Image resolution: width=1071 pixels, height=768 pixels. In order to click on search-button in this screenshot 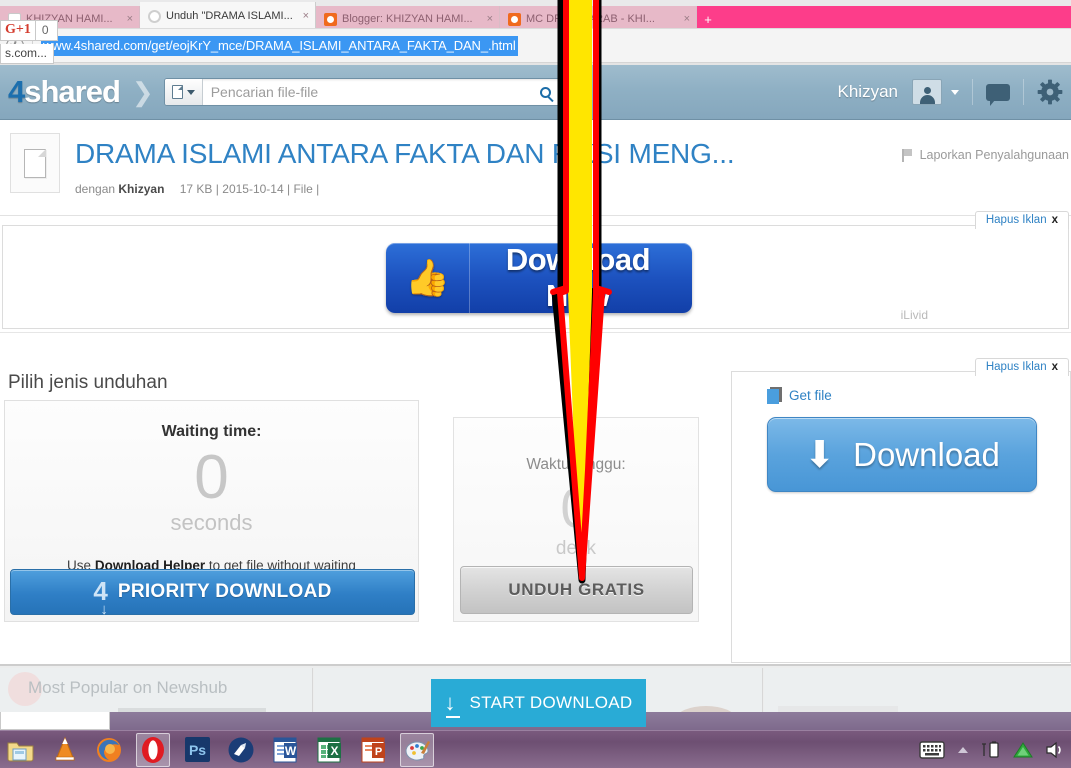, I will do `click(546, 92)`.